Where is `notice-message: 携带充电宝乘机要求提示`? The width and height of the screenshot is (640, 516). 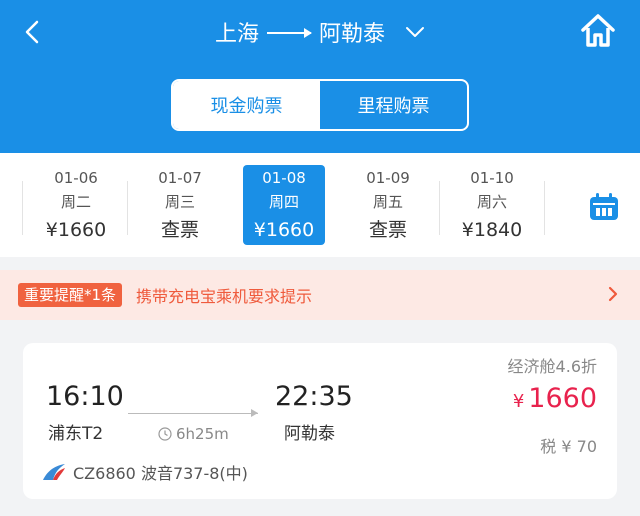 notice-message: 携带充电宝乘机要求提示 is located at coordinates (224, 296).